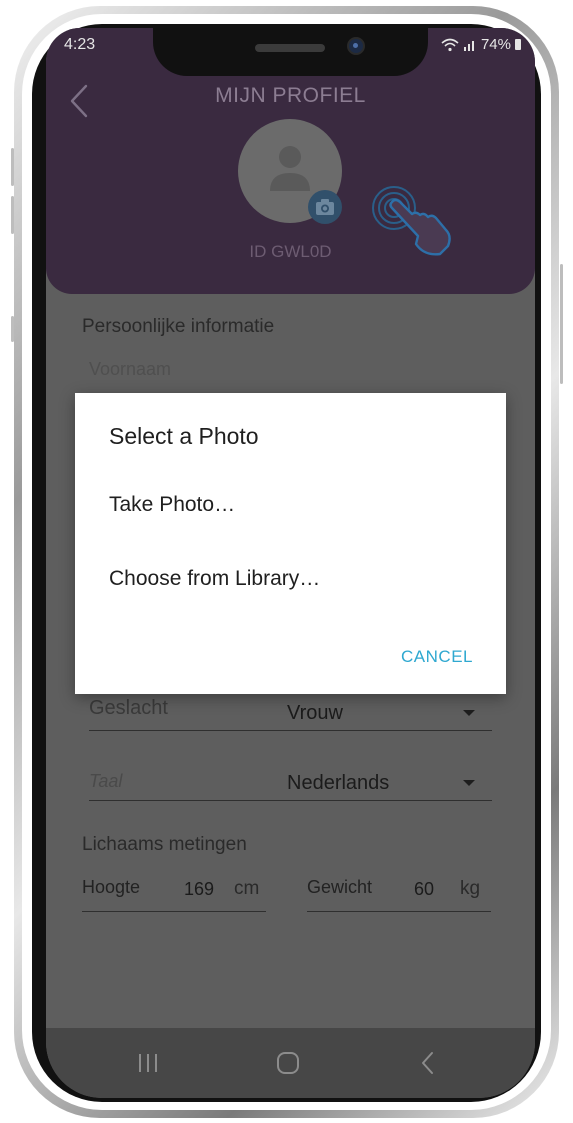 This screenshot has height=1123, width=573. Describe the element at coordinates (128, 708) in the screenshot. I see `gender-label: Geslacht` at that location.